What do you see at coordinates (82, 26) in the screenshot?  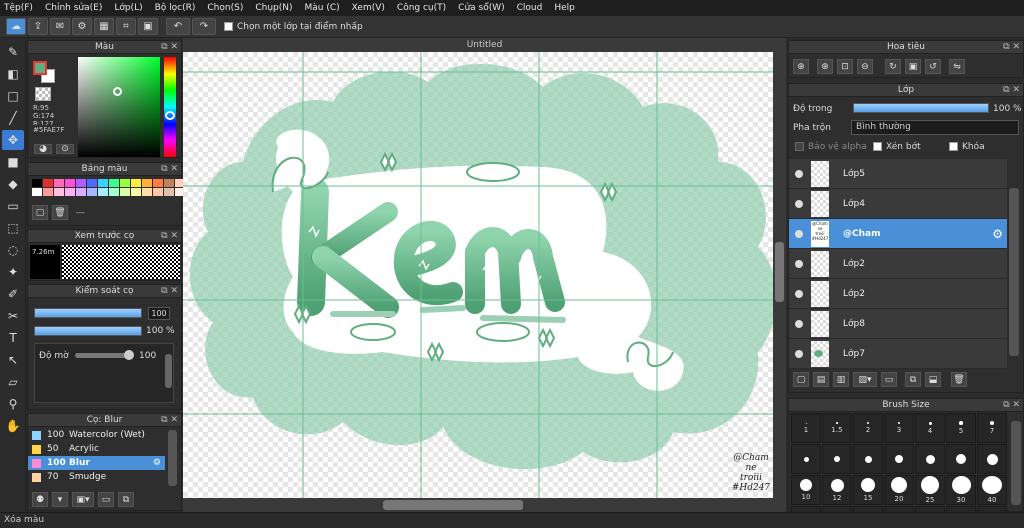 I see `gear-icon: ⚙` at bounding box center [82, 26].